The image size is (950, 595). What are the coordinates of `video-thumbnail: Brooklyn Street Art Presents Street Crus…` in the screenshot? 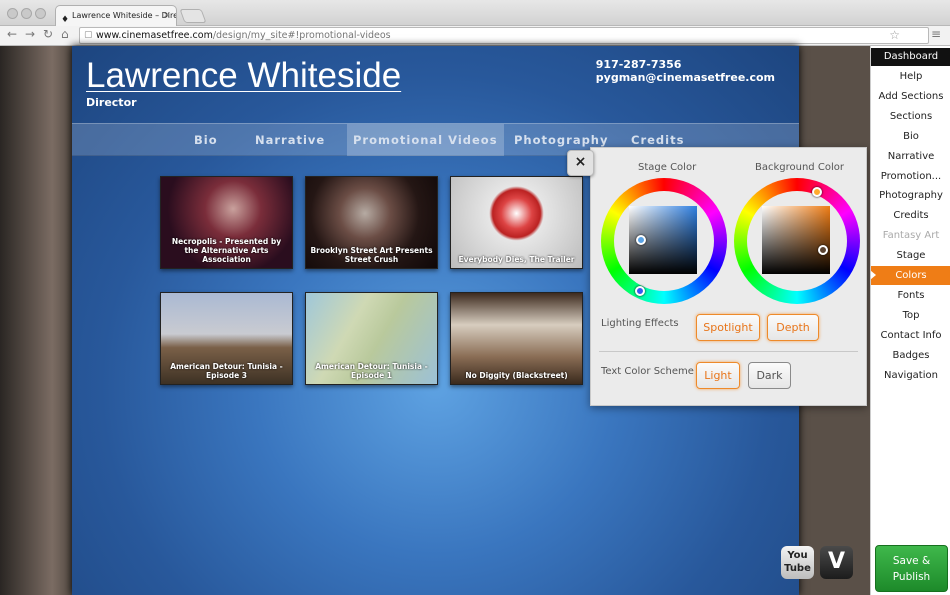 It's located at (371, 222).